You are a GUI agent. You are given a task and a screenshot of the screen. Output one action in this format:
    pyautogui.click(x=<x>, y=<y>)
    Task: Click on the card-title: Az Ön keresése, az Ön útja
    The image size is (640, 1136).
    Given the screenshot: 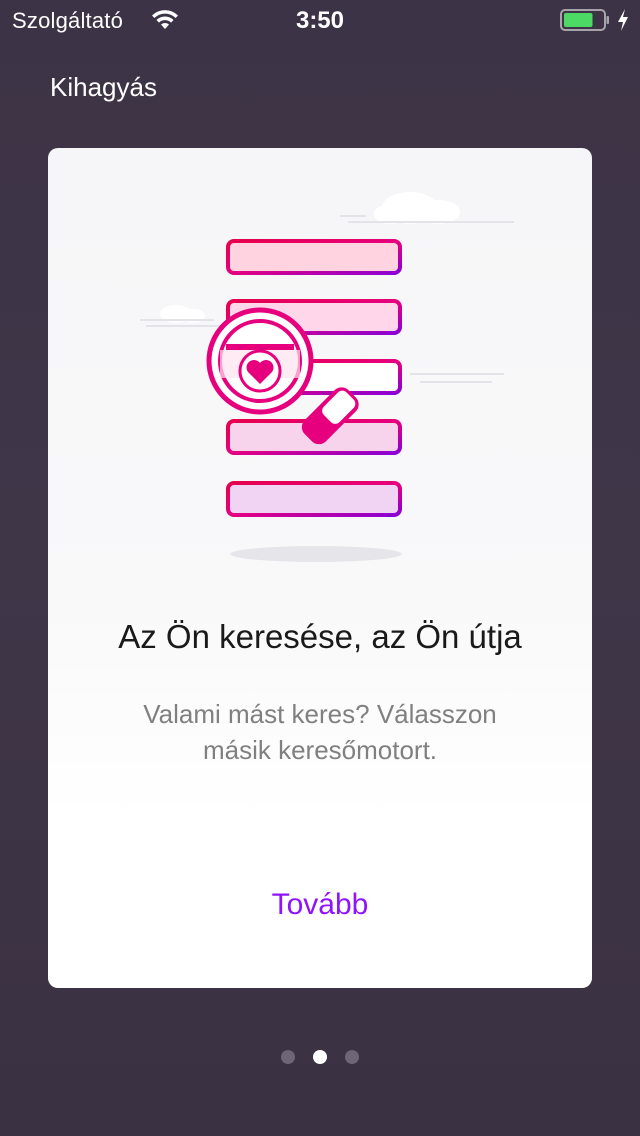 What is the action you would take?
    pyautogui.click(x=320, y=636)
    